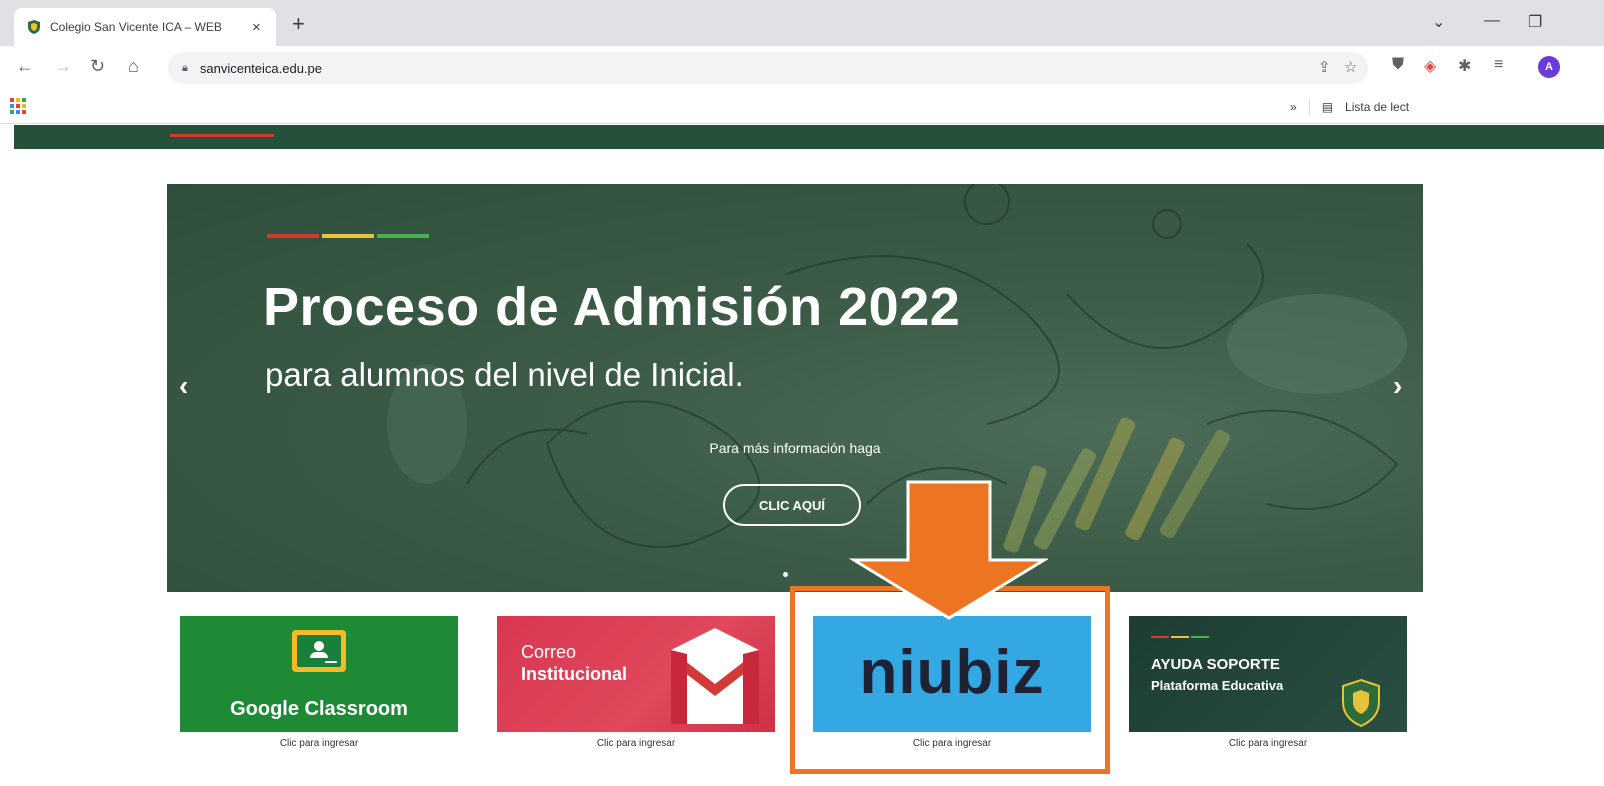 The height and width of the screenshot is (786, 1604). I want to click on reading-list-icon: ▤, so click(1327, 107).